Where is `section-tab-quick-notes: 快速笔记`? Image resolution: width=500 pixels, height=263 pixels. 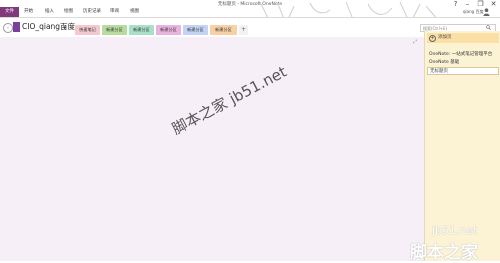 section-tab-quick-notes: 快速笔记 is located at coordinates (87, 30).